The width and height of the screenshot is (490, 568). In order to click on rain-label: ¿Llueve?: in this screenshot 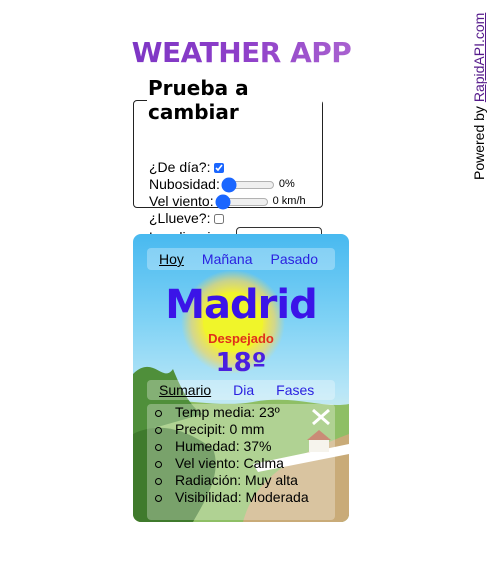, I will do `click(180, 218)`.